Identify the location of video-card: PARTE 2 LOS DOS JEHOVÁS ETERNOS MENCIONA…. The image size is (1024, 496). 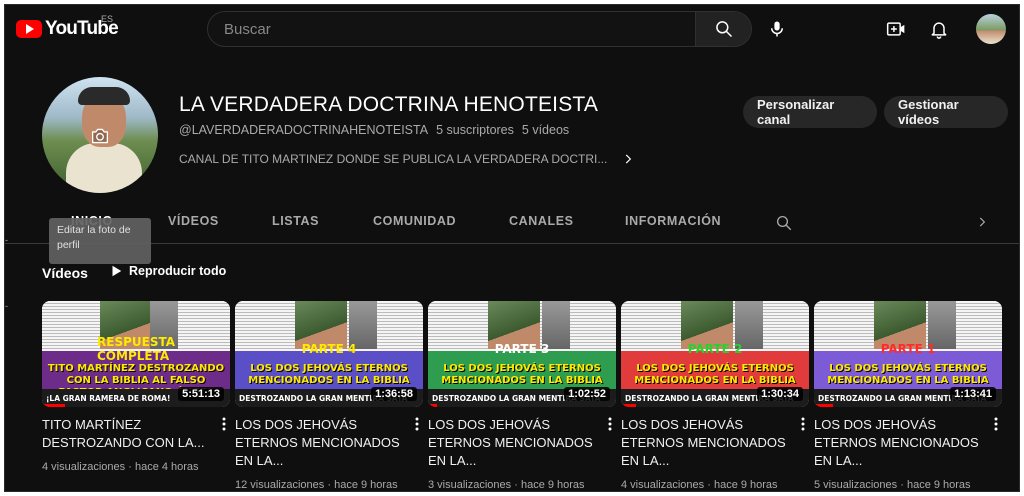
(715, 396).